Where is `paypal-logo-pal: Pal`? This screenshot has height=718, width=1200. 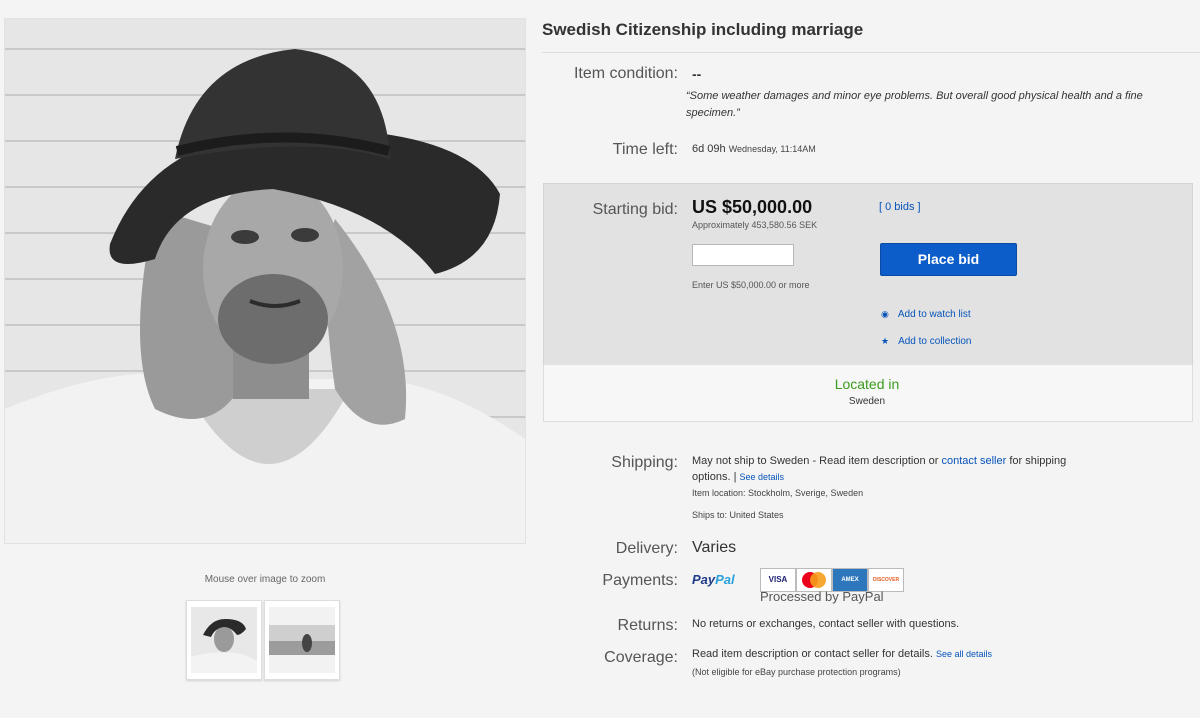
paypal-logo-pal: Pal is located at coordinates (725, 579).